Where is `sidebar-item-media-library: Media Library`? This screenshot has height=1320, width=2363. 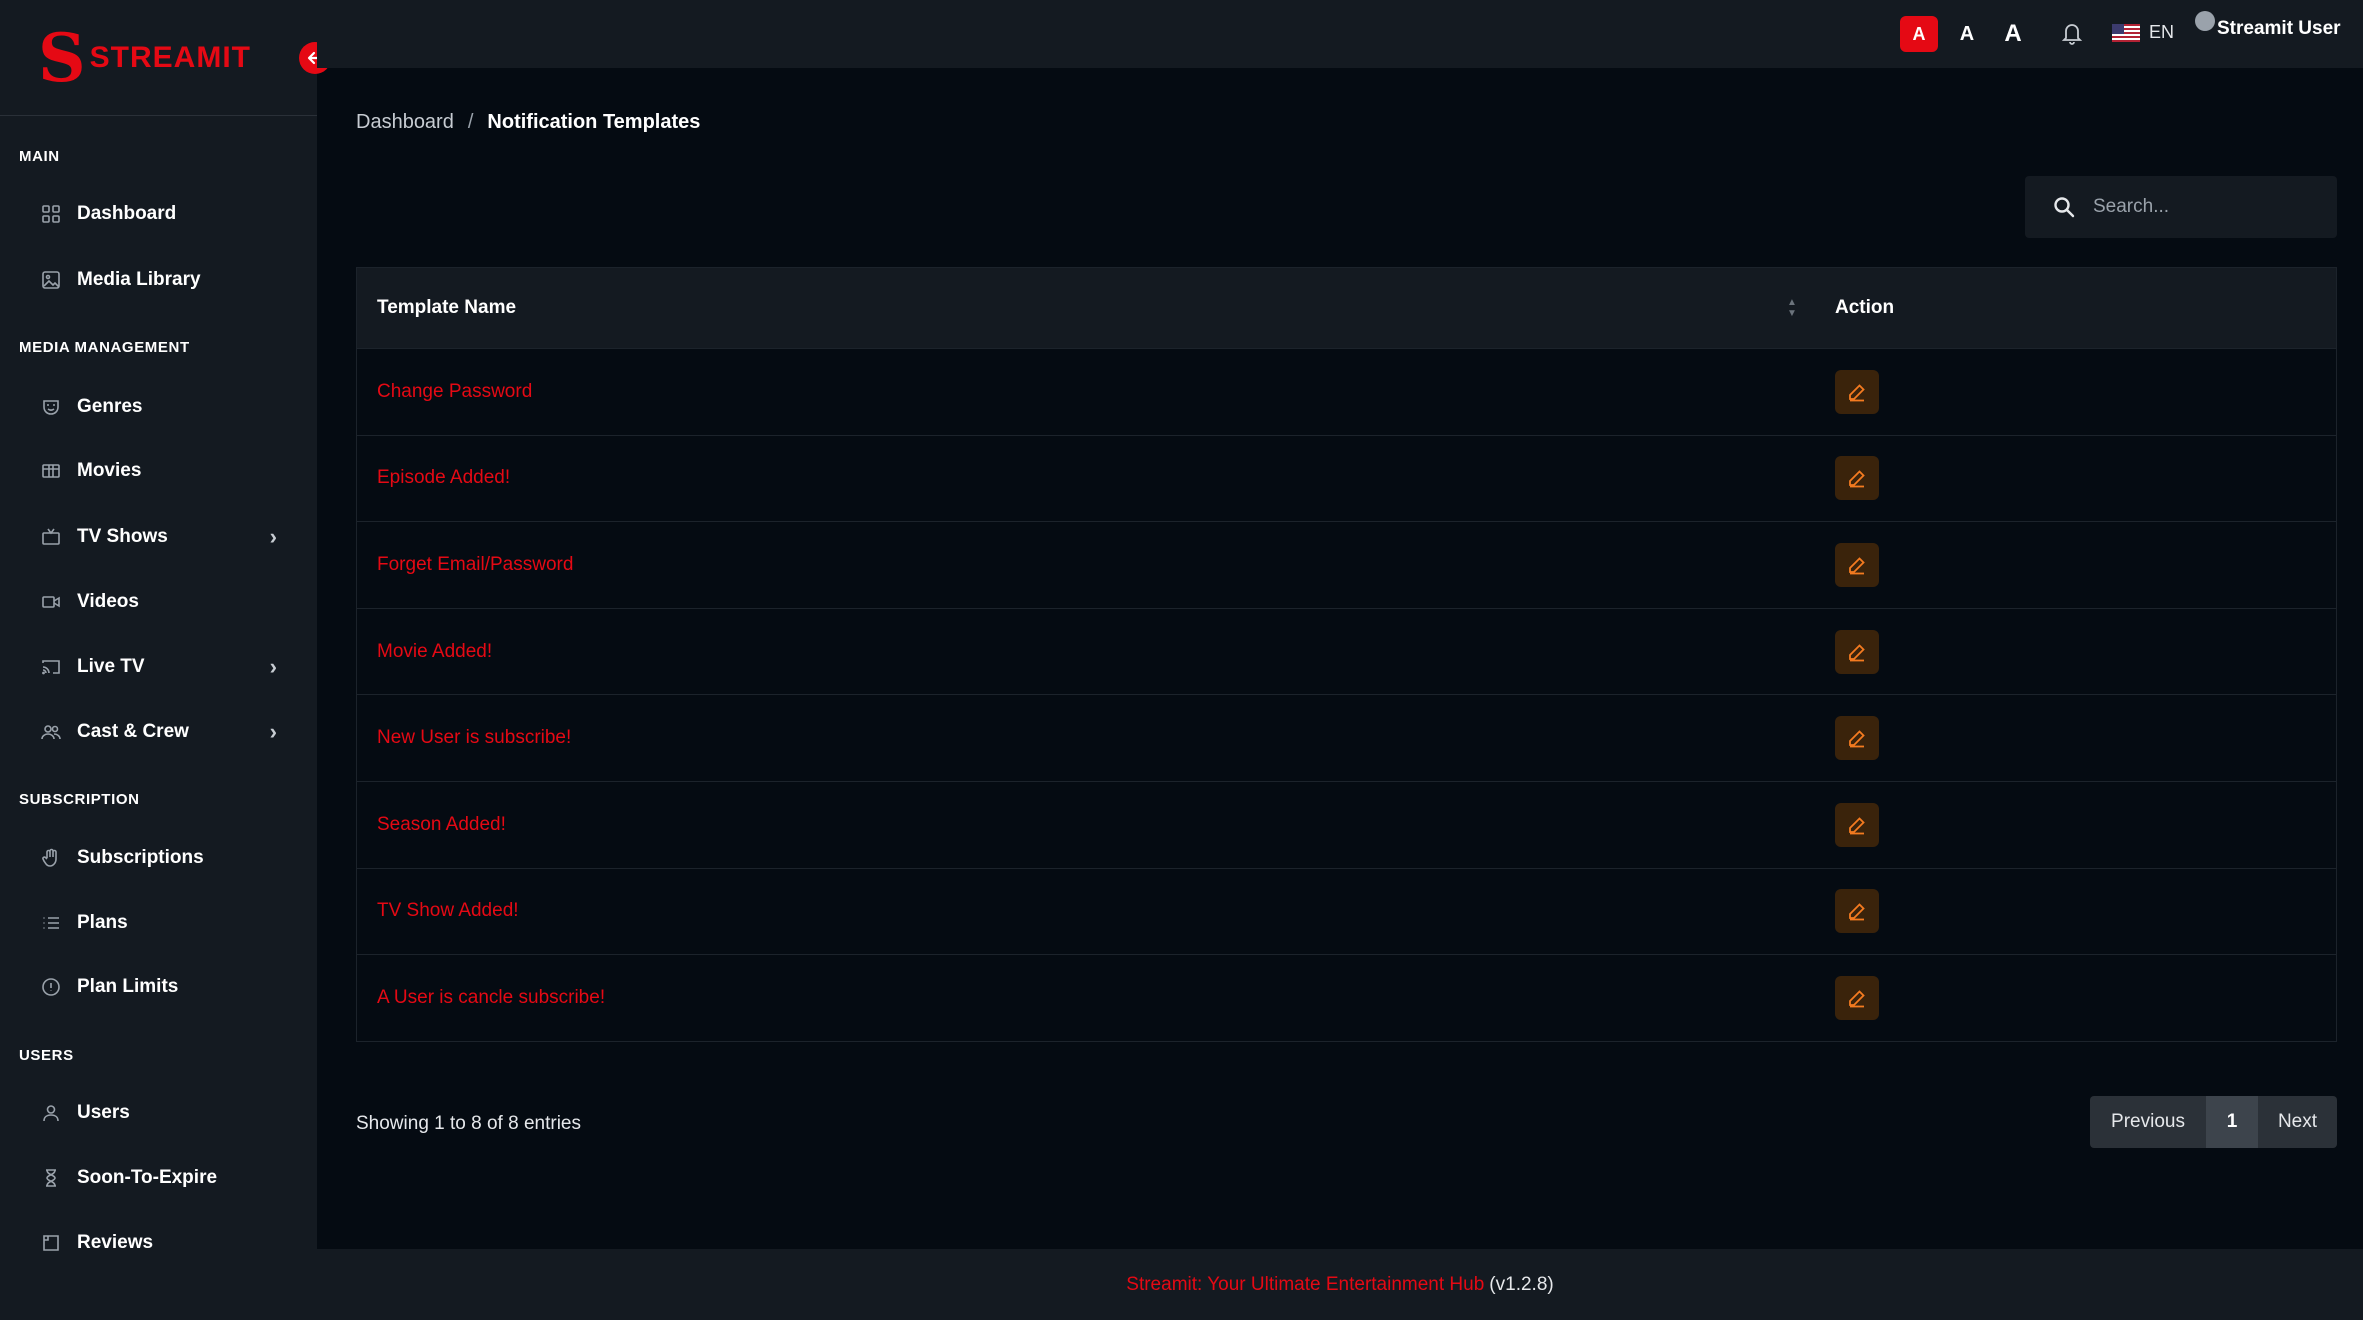 sidebar-item-media-library: Media Library is located at coordinates (158, 280).